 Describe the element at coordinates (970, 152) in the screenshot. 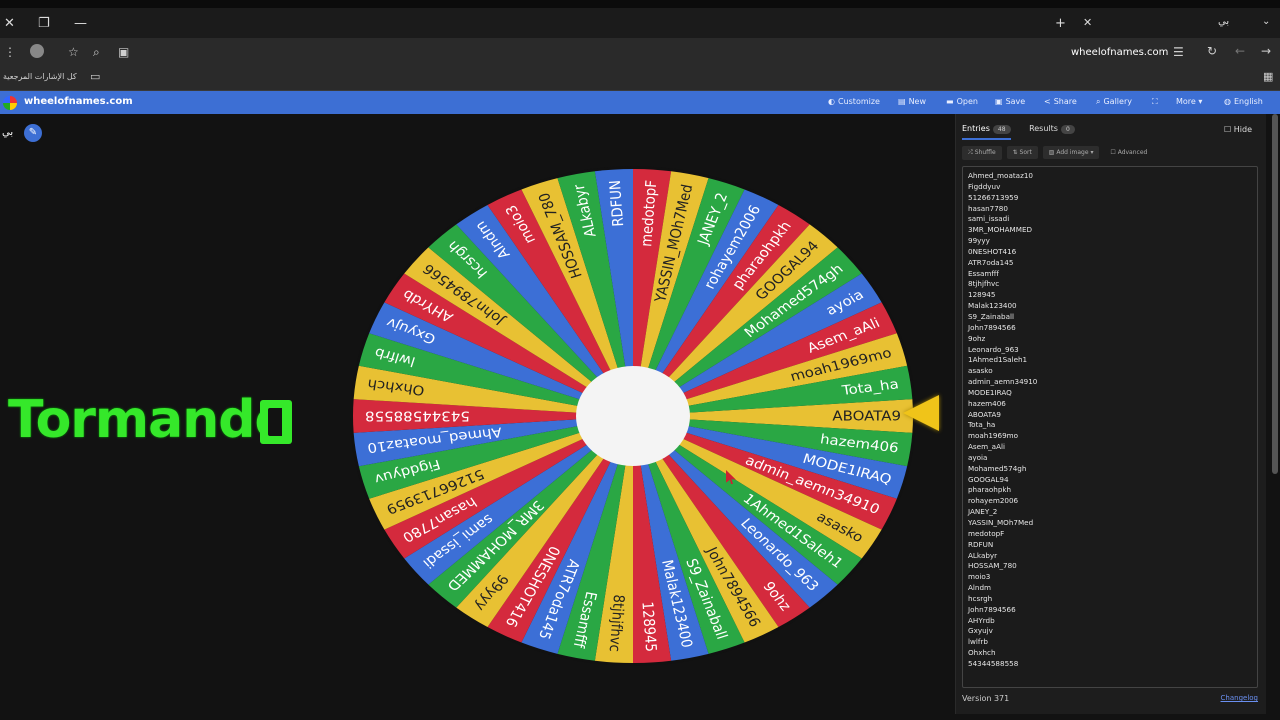

I see `shuffle-icon: ⤮` at that location.